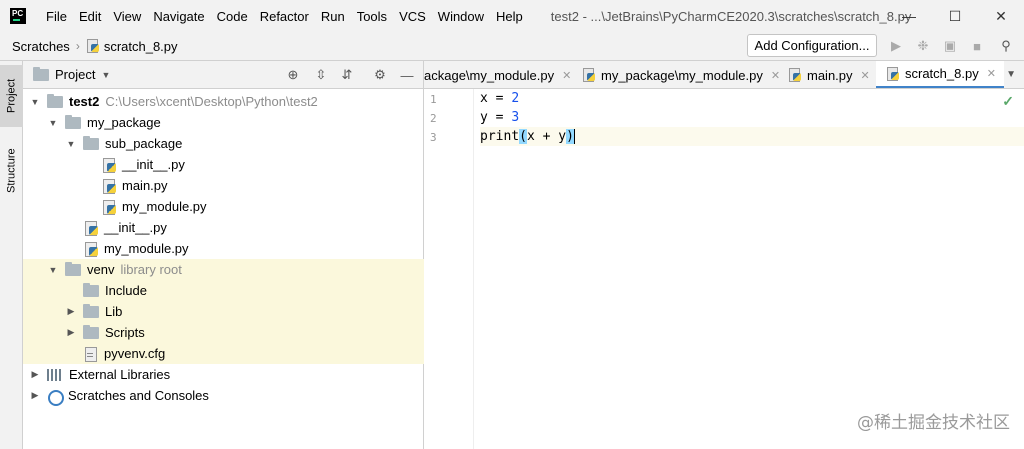  I want to click on tree-item-scripts: ▶ Scripts, so click(223, 332).